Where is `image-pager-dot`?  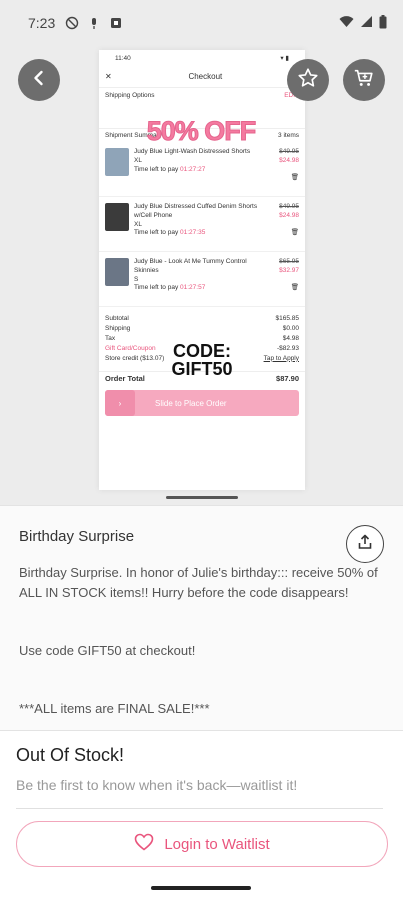
image-pager-dot is located at coordinates (201, 480).